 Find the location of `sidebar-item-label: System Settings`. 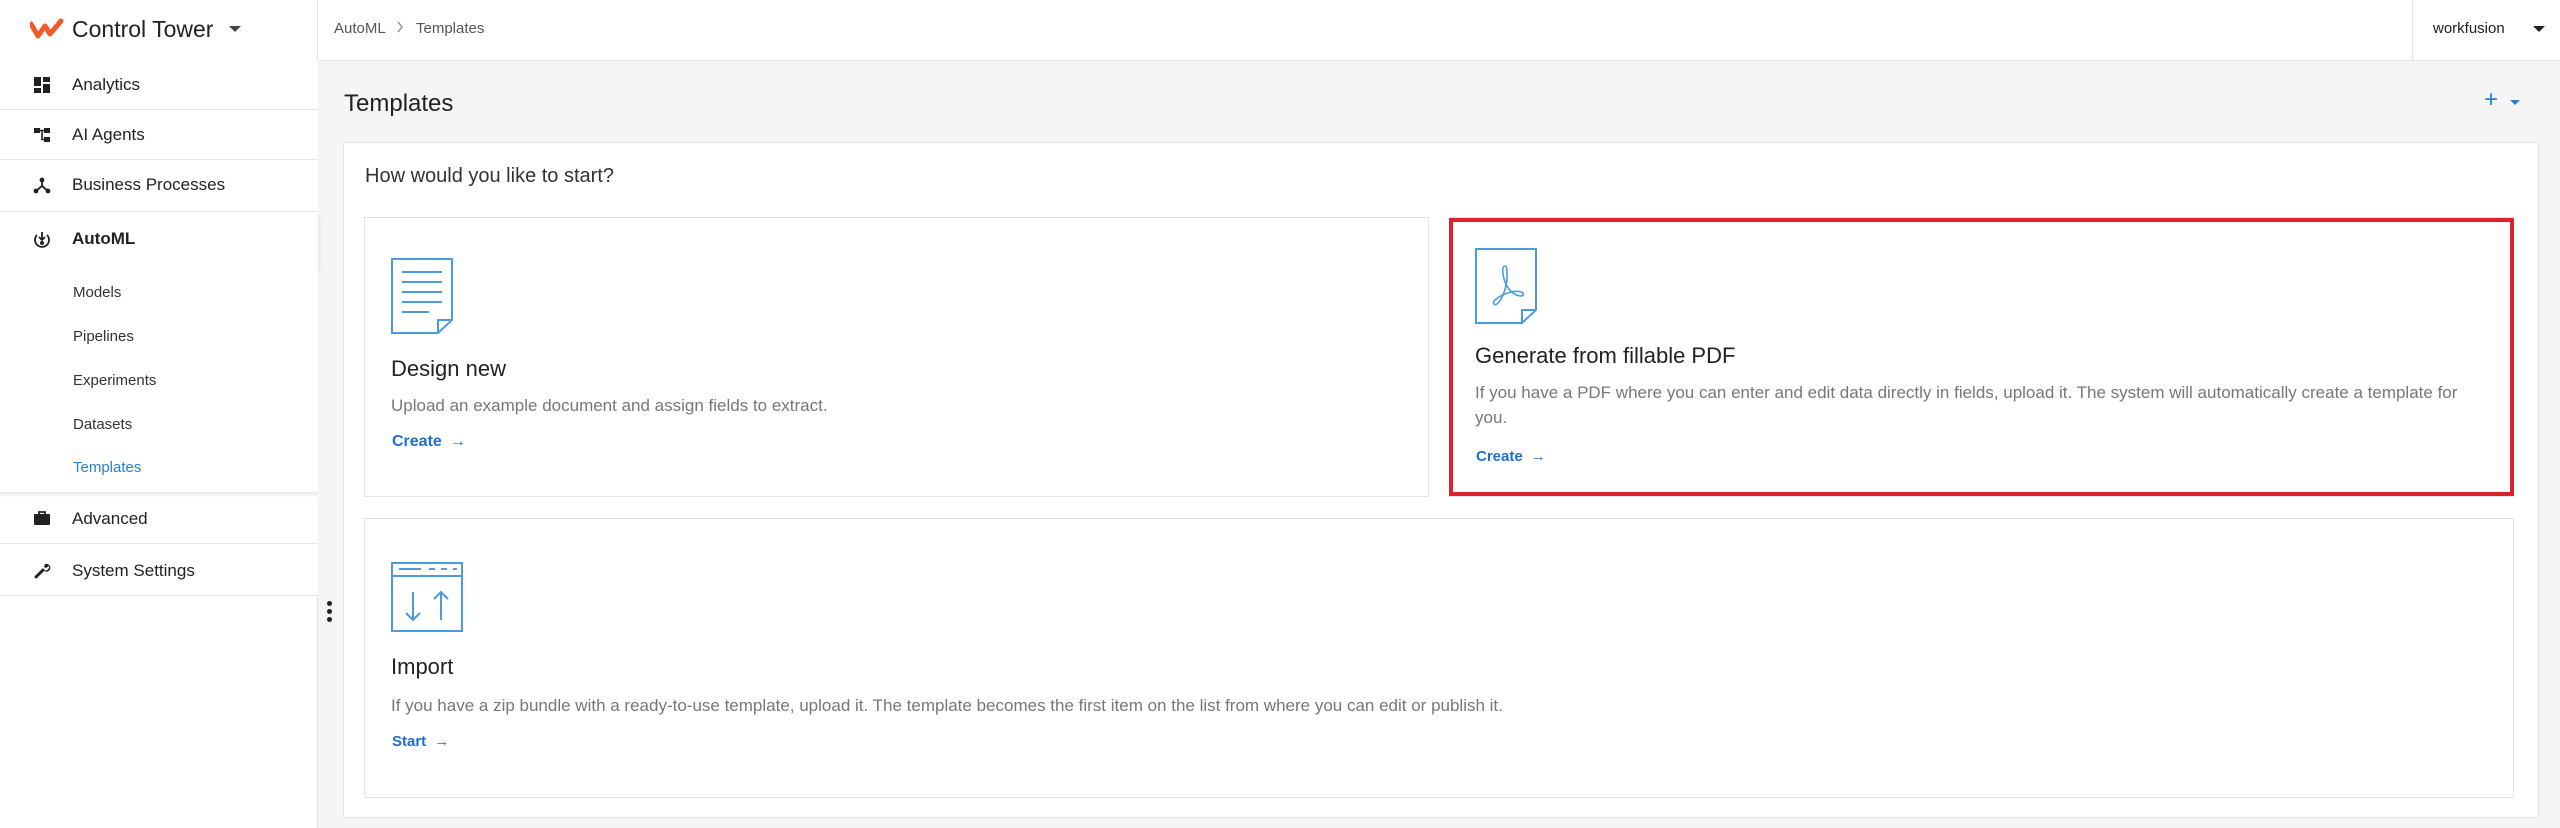

sidebar-item-label: System Settings is located at coordinates (133, 570).